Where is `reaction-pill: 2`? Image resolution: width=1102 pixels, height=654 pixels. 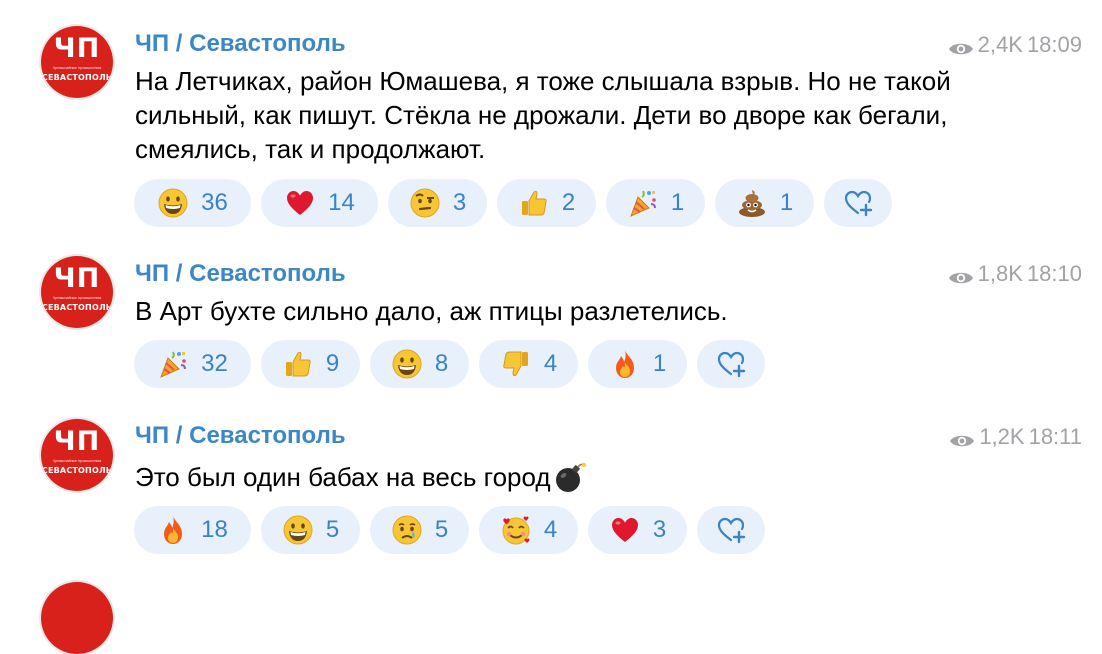
reaction-pill: 2 is located at coordinates (546, 203).